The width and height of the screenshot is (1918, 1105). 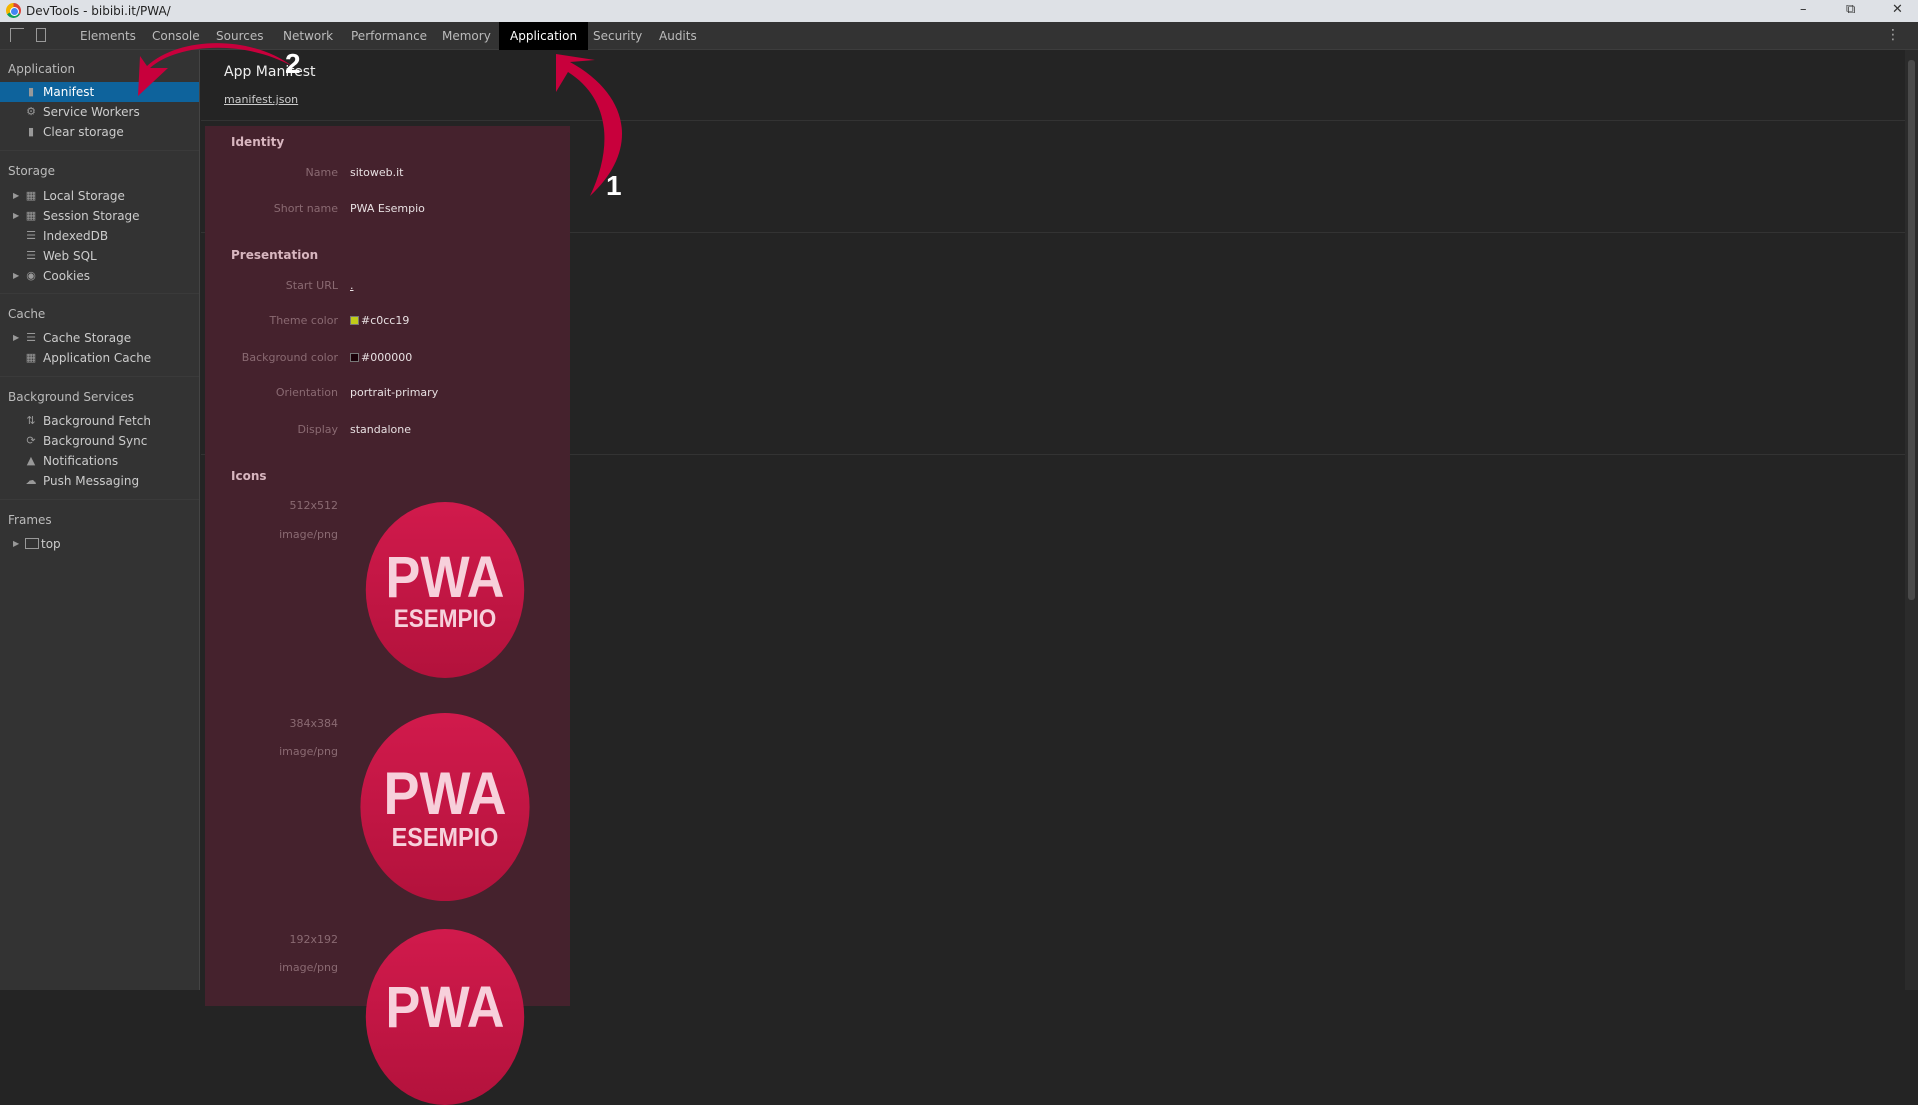 What do you see at coordinates (308, 36) in the screenshot?
I see `tab-network: Network` at bounding box center [308, 36].